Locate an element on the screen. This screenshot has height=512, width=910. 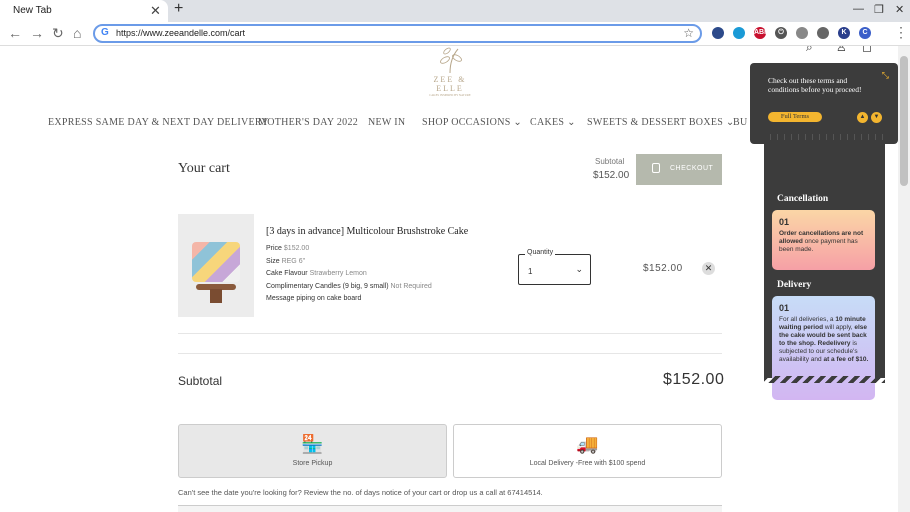
brand-tagline: CAKES INSPIRED BY NATURE is located at coordinates (450, 95).